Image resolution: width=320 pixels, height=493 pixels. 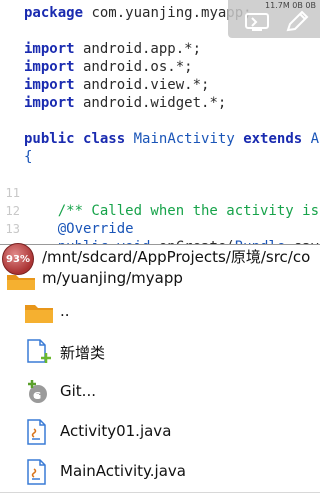 What do you see at coordinates (160, 157) in the screenshot?
I see `code-line: {` at bounding box center [160, 157].